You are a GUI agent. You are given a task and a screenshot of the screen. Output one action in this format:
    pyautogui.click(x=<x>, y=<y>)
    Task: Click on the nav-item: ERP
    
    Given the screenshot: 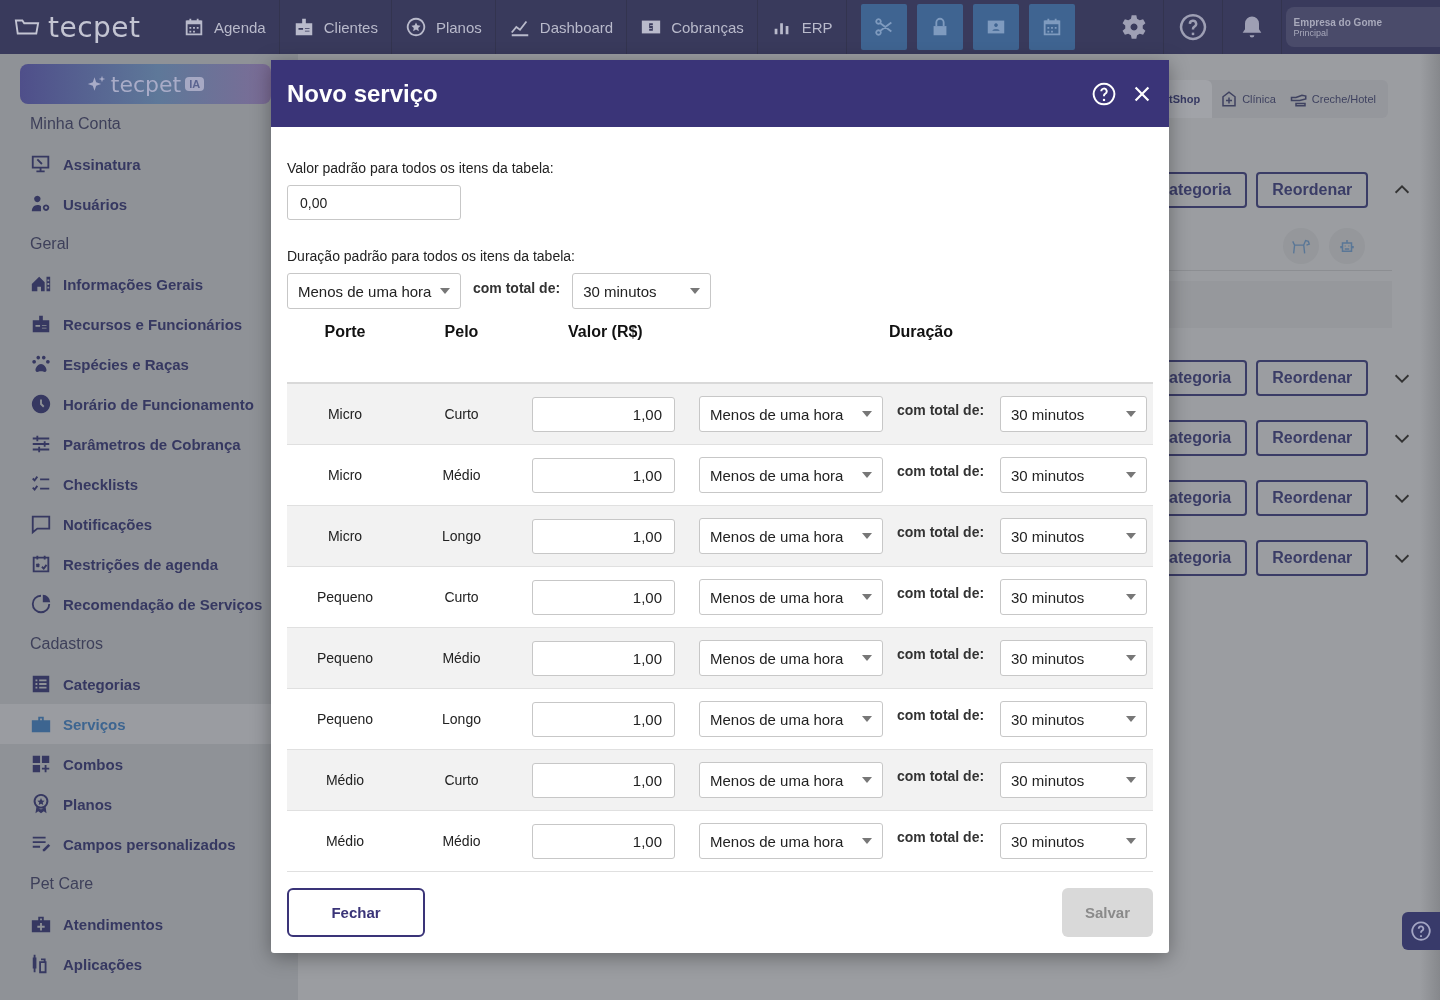 What is the action you would take?
    pyautogui.click(x=802, y=27)
    